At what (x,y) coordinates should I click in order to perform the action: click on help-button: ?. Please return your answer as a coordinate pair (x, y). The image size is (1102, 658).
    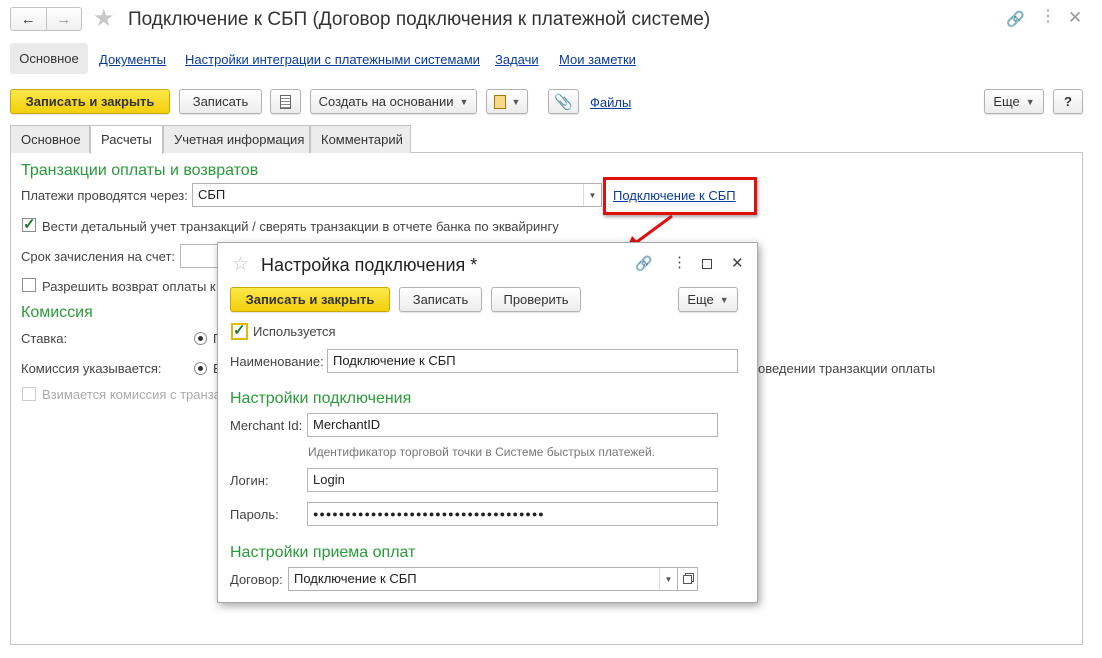
    Looking at the image, I should click on (1068, 101).